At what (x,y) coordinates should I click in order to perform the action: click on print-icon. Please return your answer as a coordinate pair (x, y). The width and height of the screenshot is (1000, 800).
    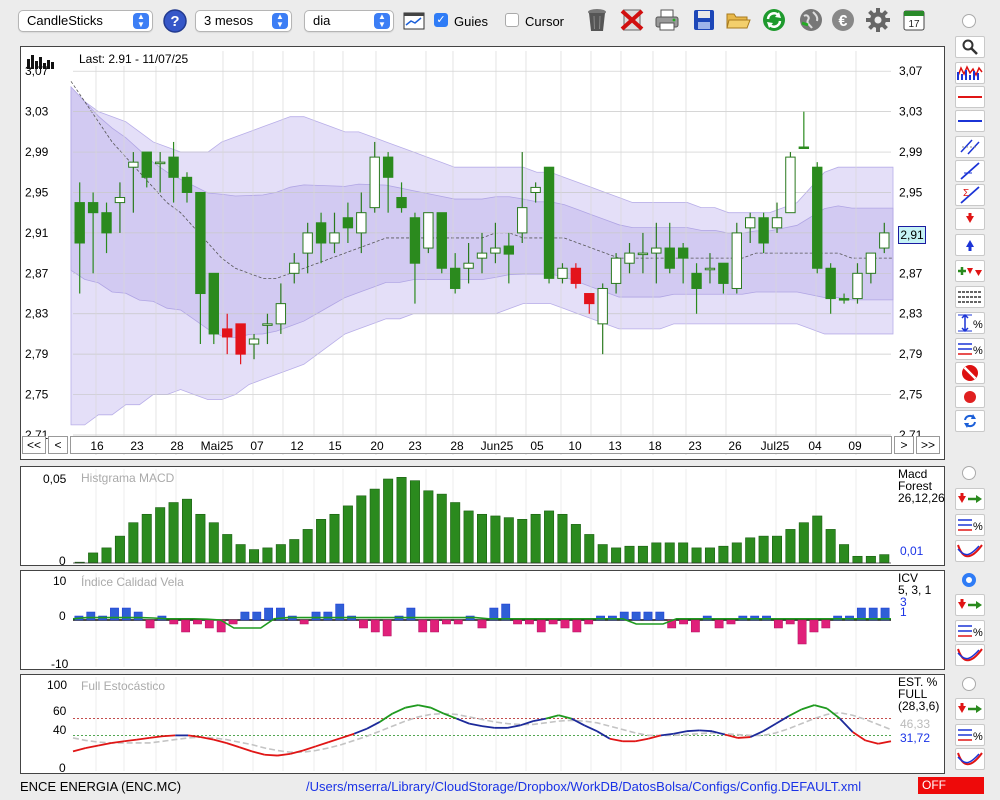
    Looking at the image, I should click on (667, 20).